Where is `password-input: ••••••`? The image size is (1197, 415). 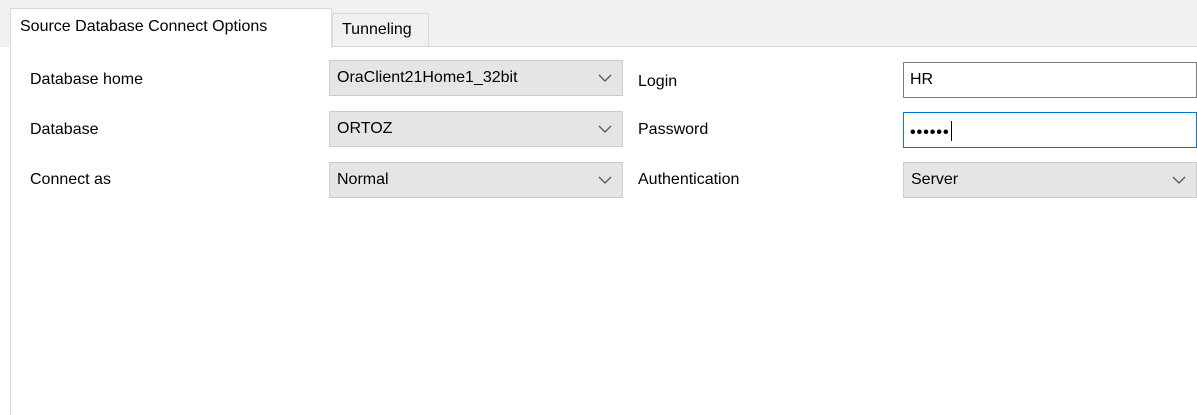 password-input: •••••• is located at coordinates (1050, 130).